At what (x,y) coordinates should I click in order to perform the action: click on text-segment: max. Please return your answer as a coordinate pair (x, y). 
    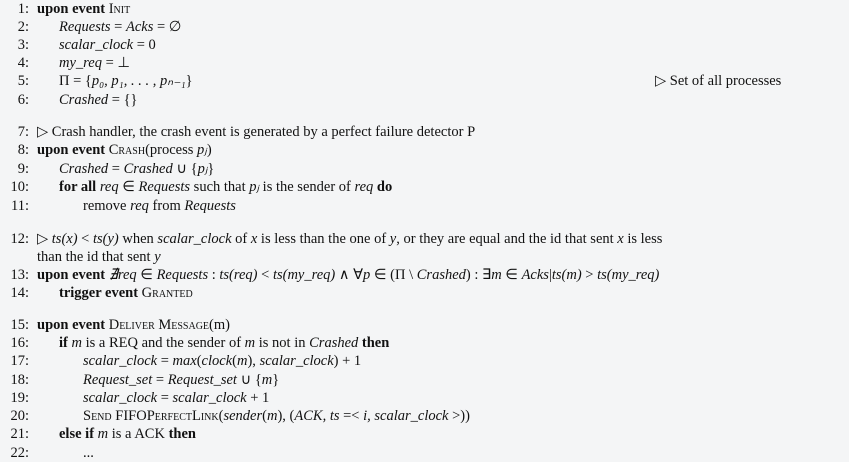
    Looking at the image, I should click on (184, 361).